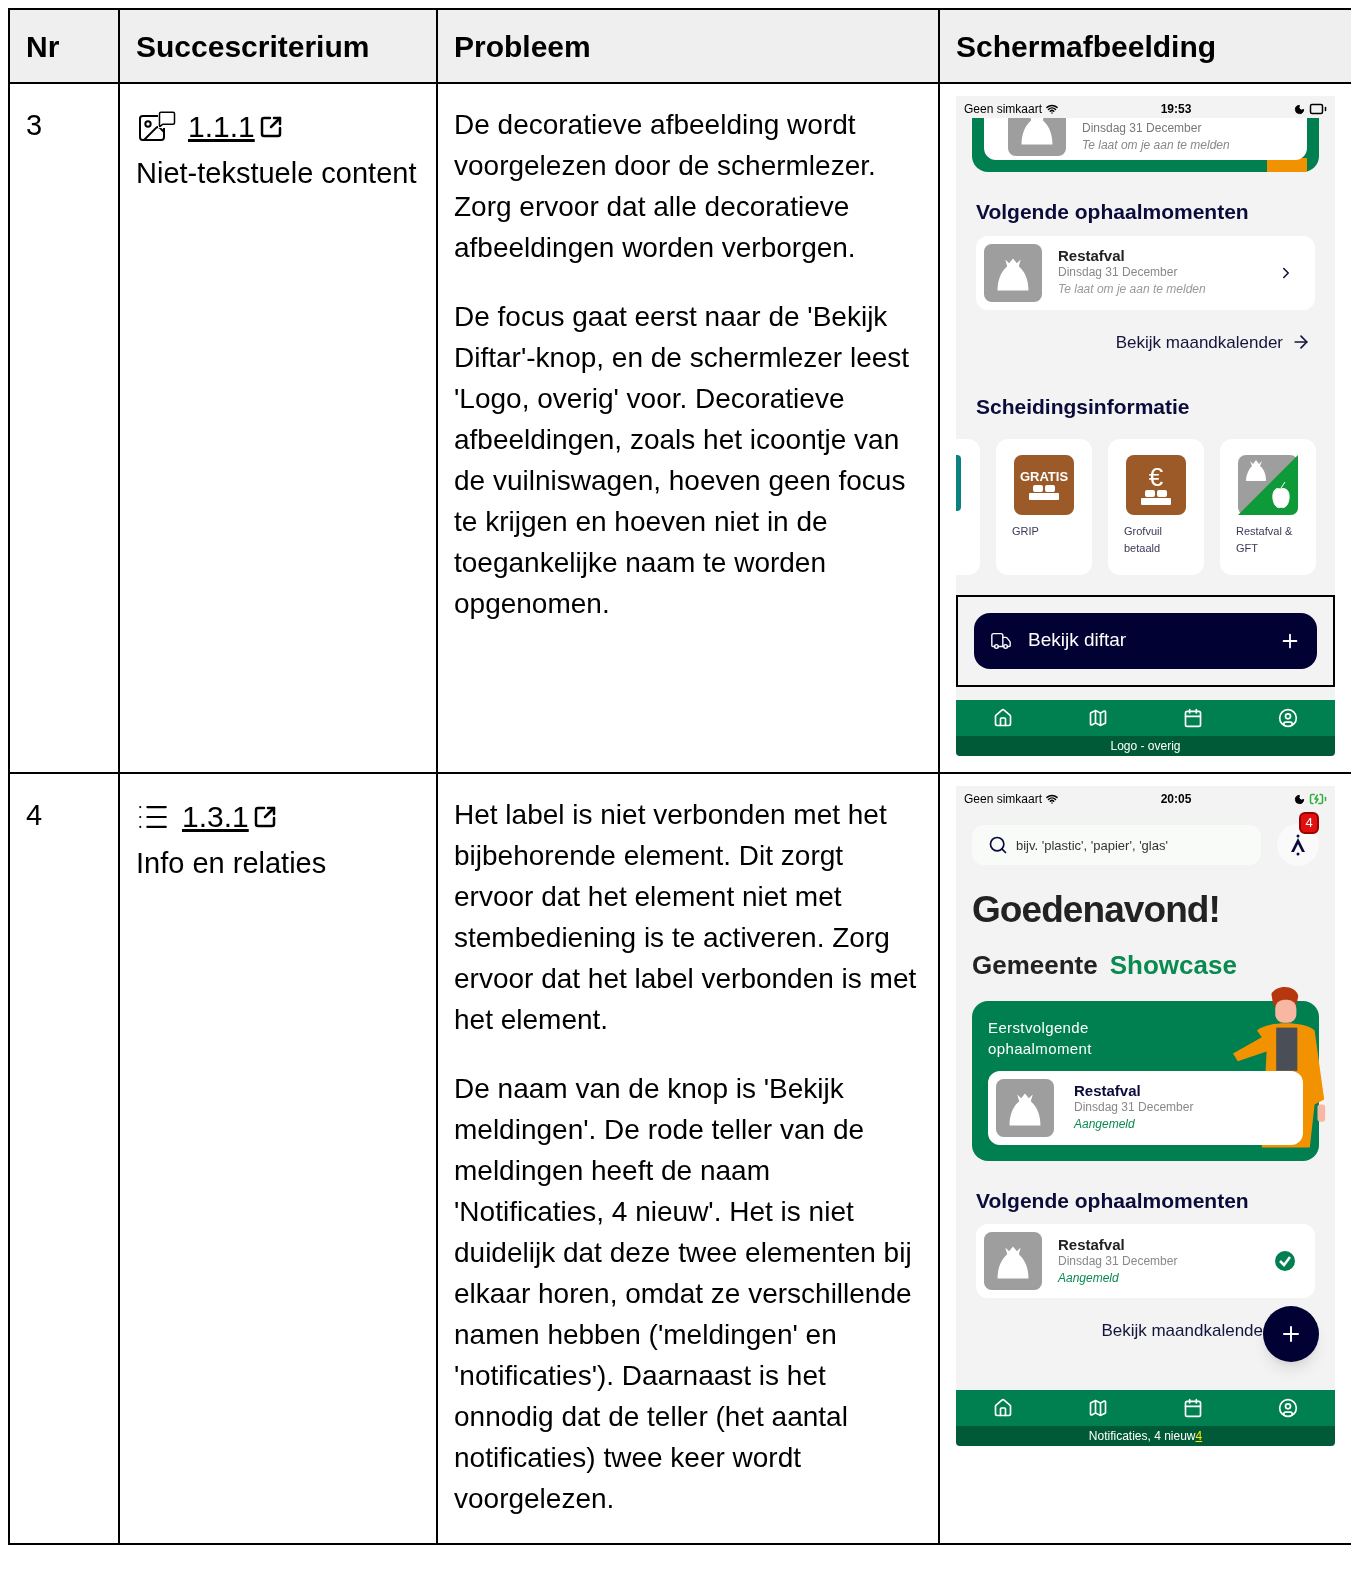 The image size is (1351, 1596). Describe the element at coordinates (279, 47) in the screenshot. I see `column-header: Succescriterium` at that location.